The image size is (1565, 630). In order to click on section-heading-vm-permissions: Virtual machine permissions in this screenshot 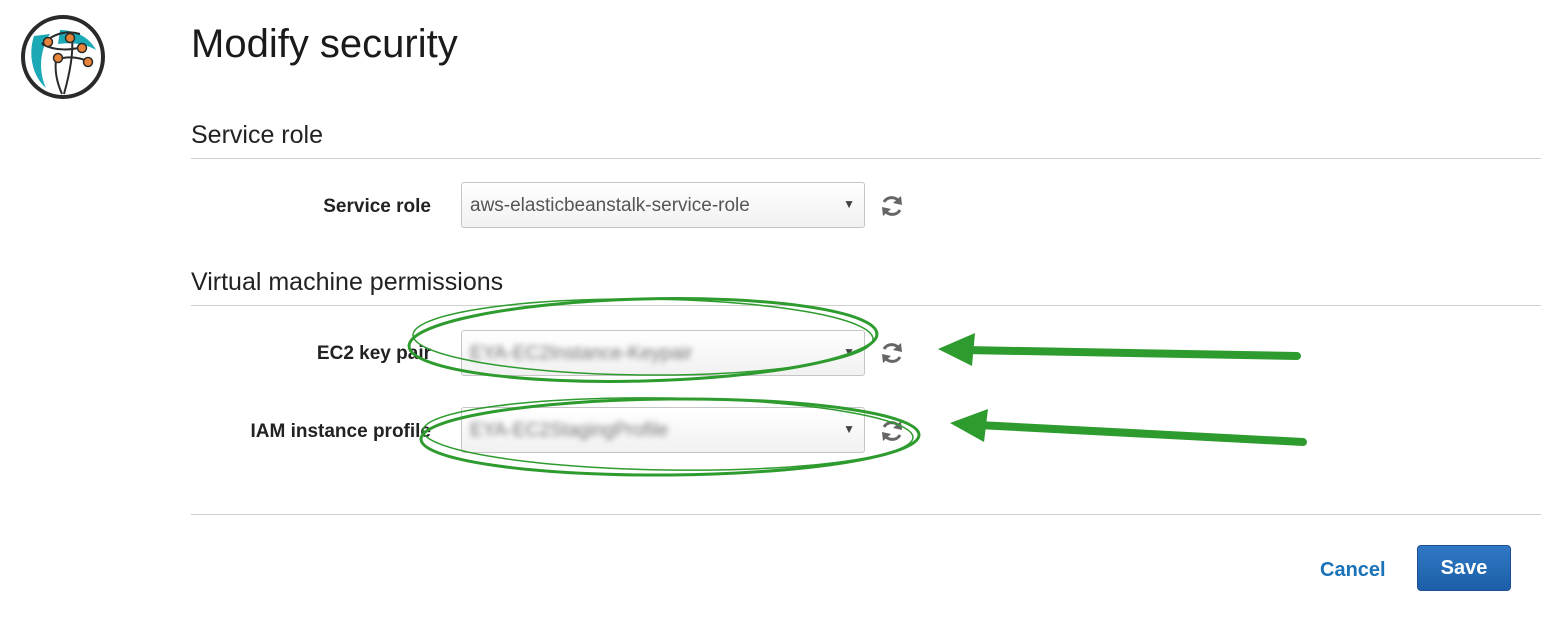, I will do `click(347, 282)`.